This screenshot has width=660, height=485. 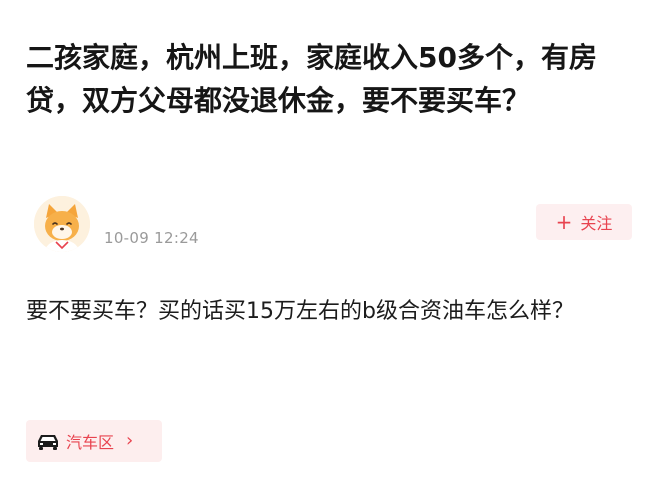 What do you see at coordinates (564, 222) in the screenshot?
I see `plus-icon: +` at bounding box center [564, 222].